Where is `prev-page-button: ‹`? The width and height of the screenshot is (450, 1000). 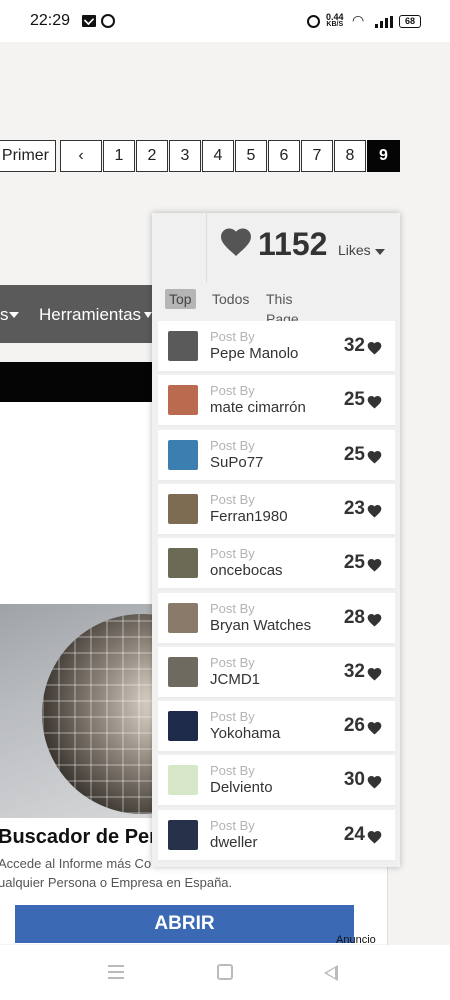 prev-page-button: ‹ is located at coordinates (81, 156).